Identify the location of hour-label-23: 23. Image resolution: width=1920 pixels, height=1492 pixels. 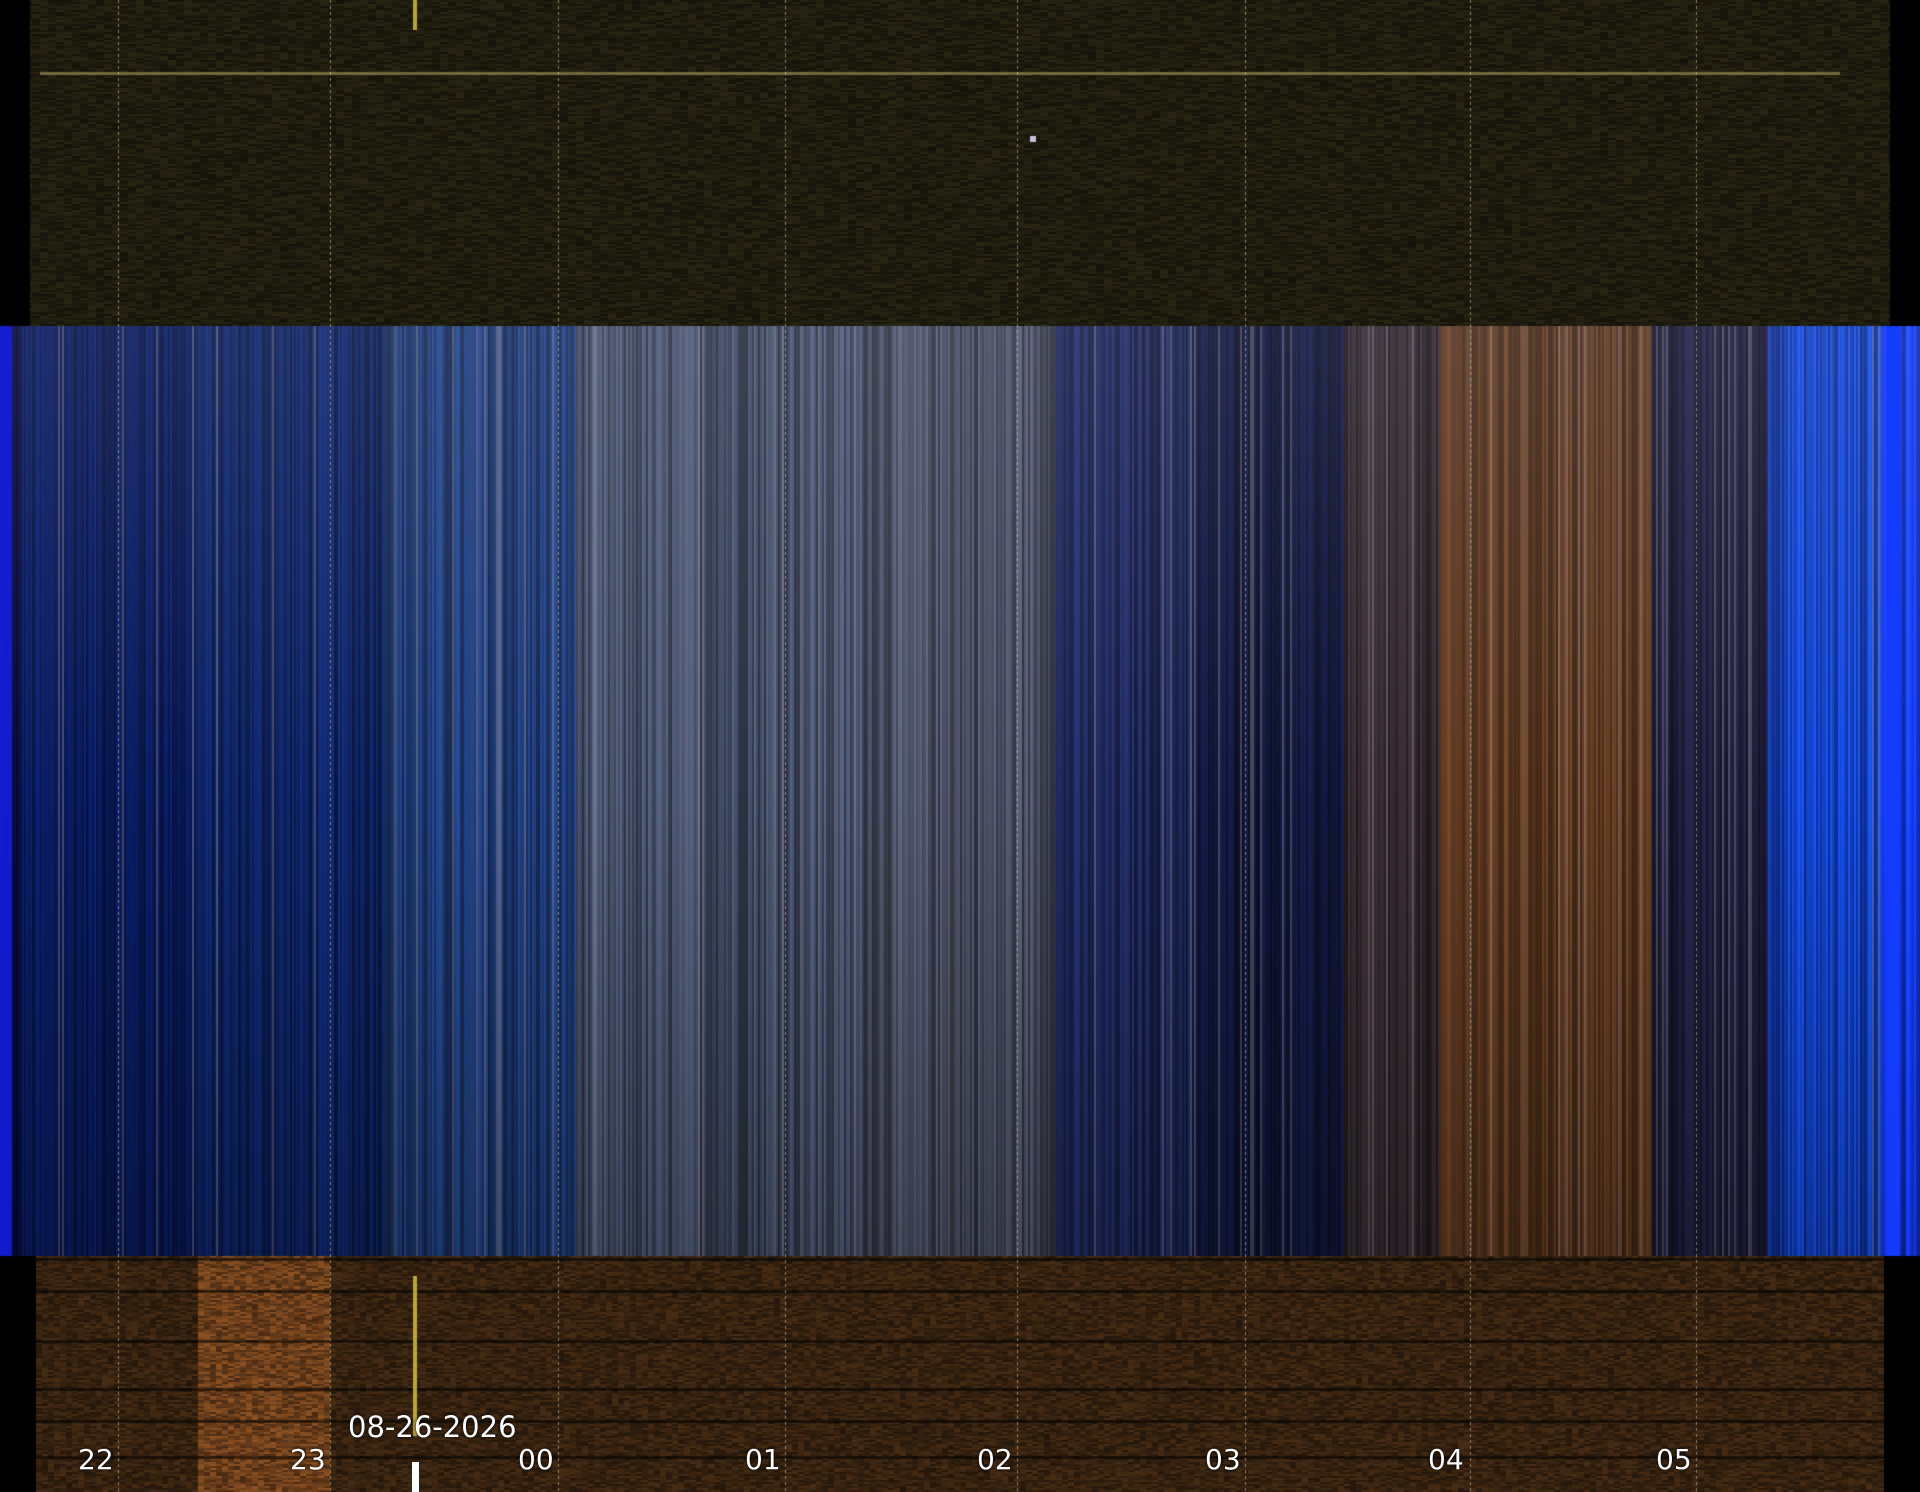
(308, 1459).